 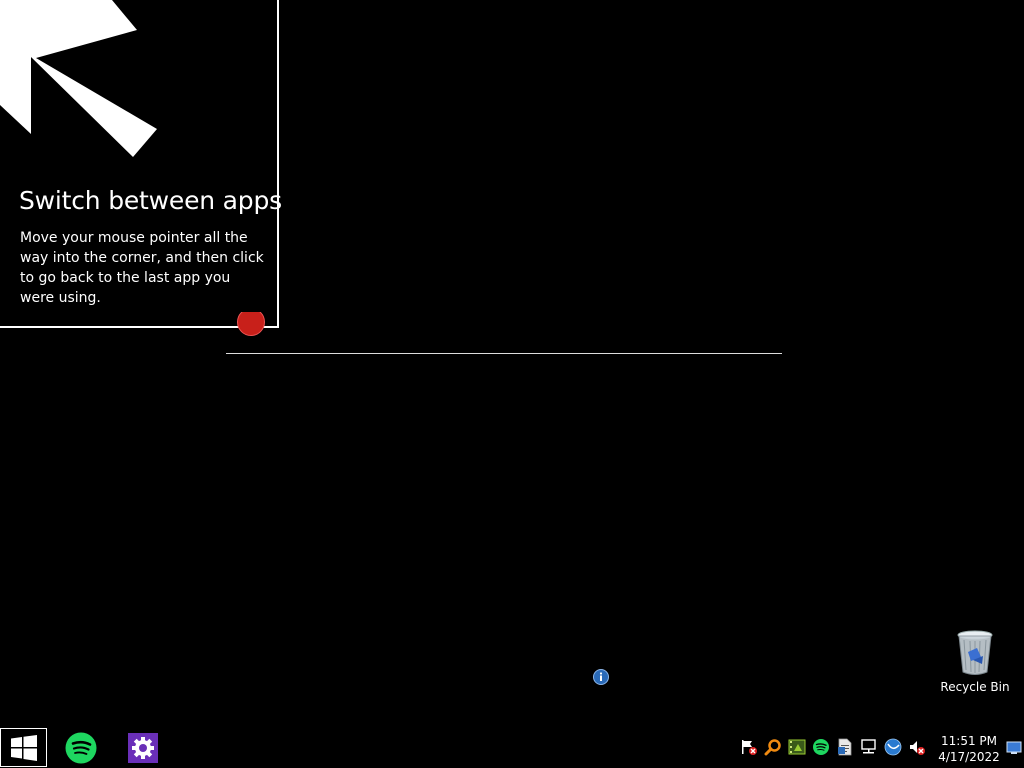 What do you see at coordinates (251, 324) in the screenshot?
I see `red-notification-circle-icon` at bounding box center [251, 324].